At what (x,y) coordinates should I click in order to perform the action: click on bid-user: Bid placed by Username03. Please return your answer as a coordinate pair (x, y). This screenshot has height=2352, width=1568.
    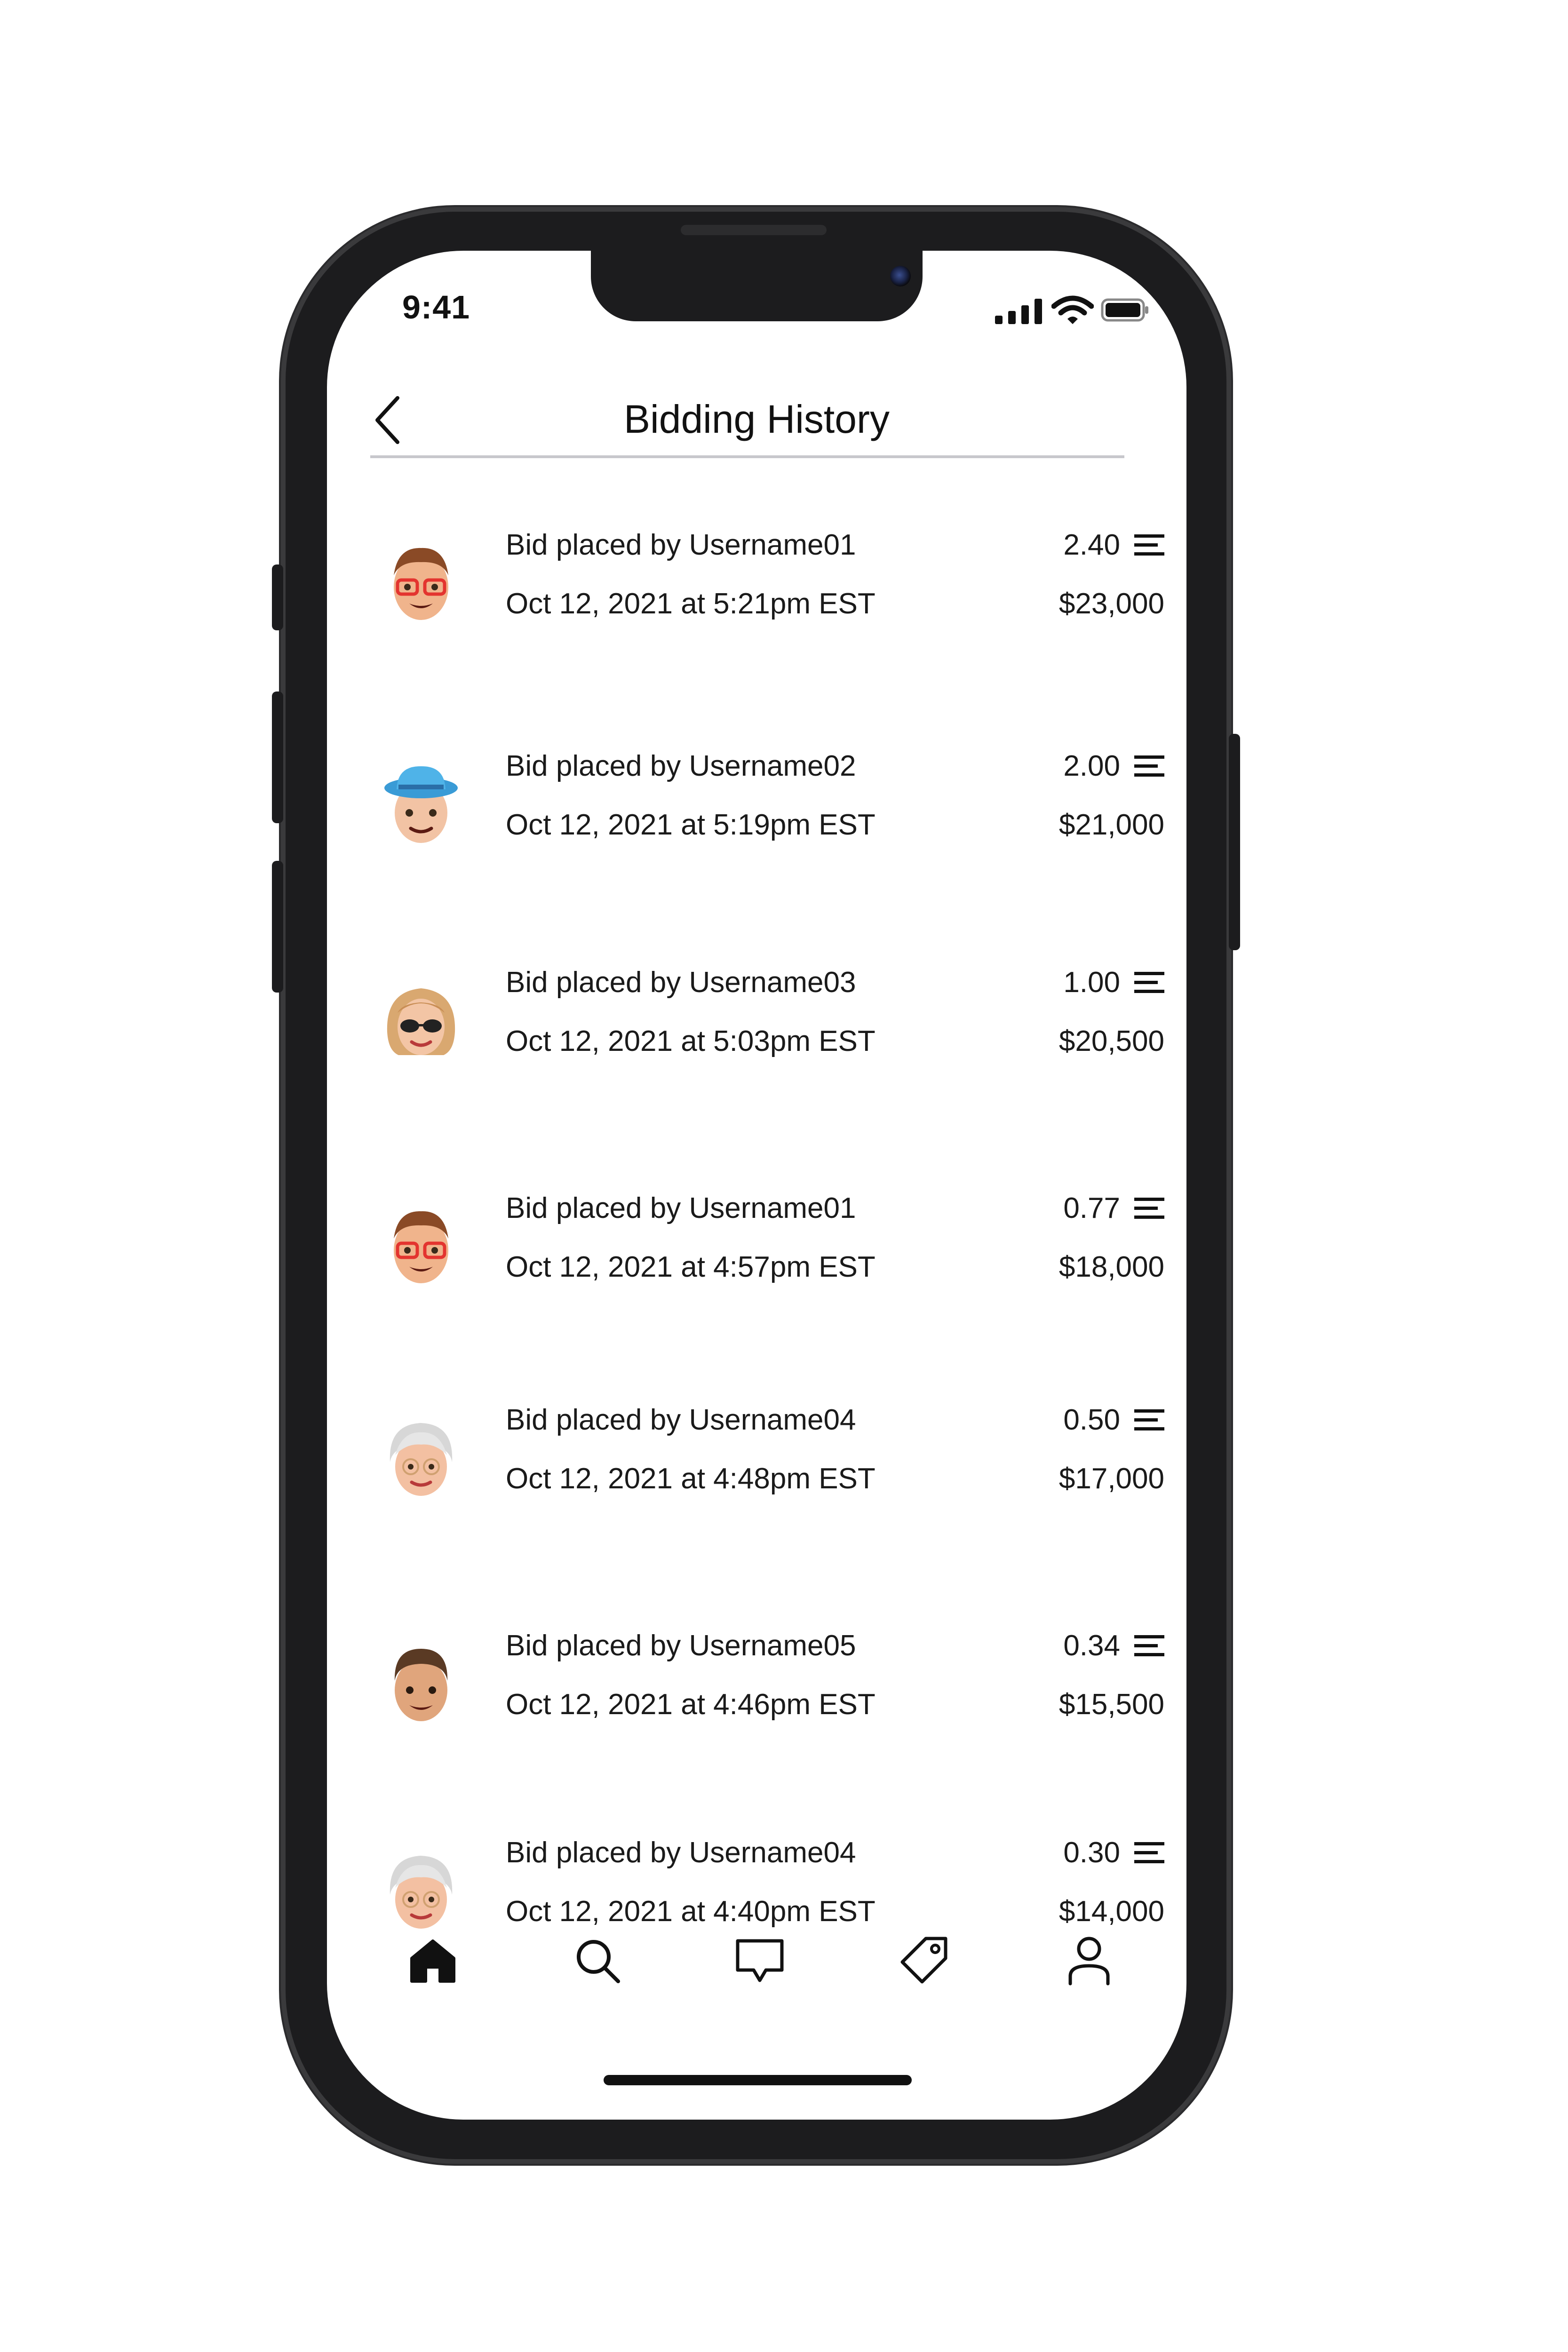
    Looking at the image, I should click on (681, 982).